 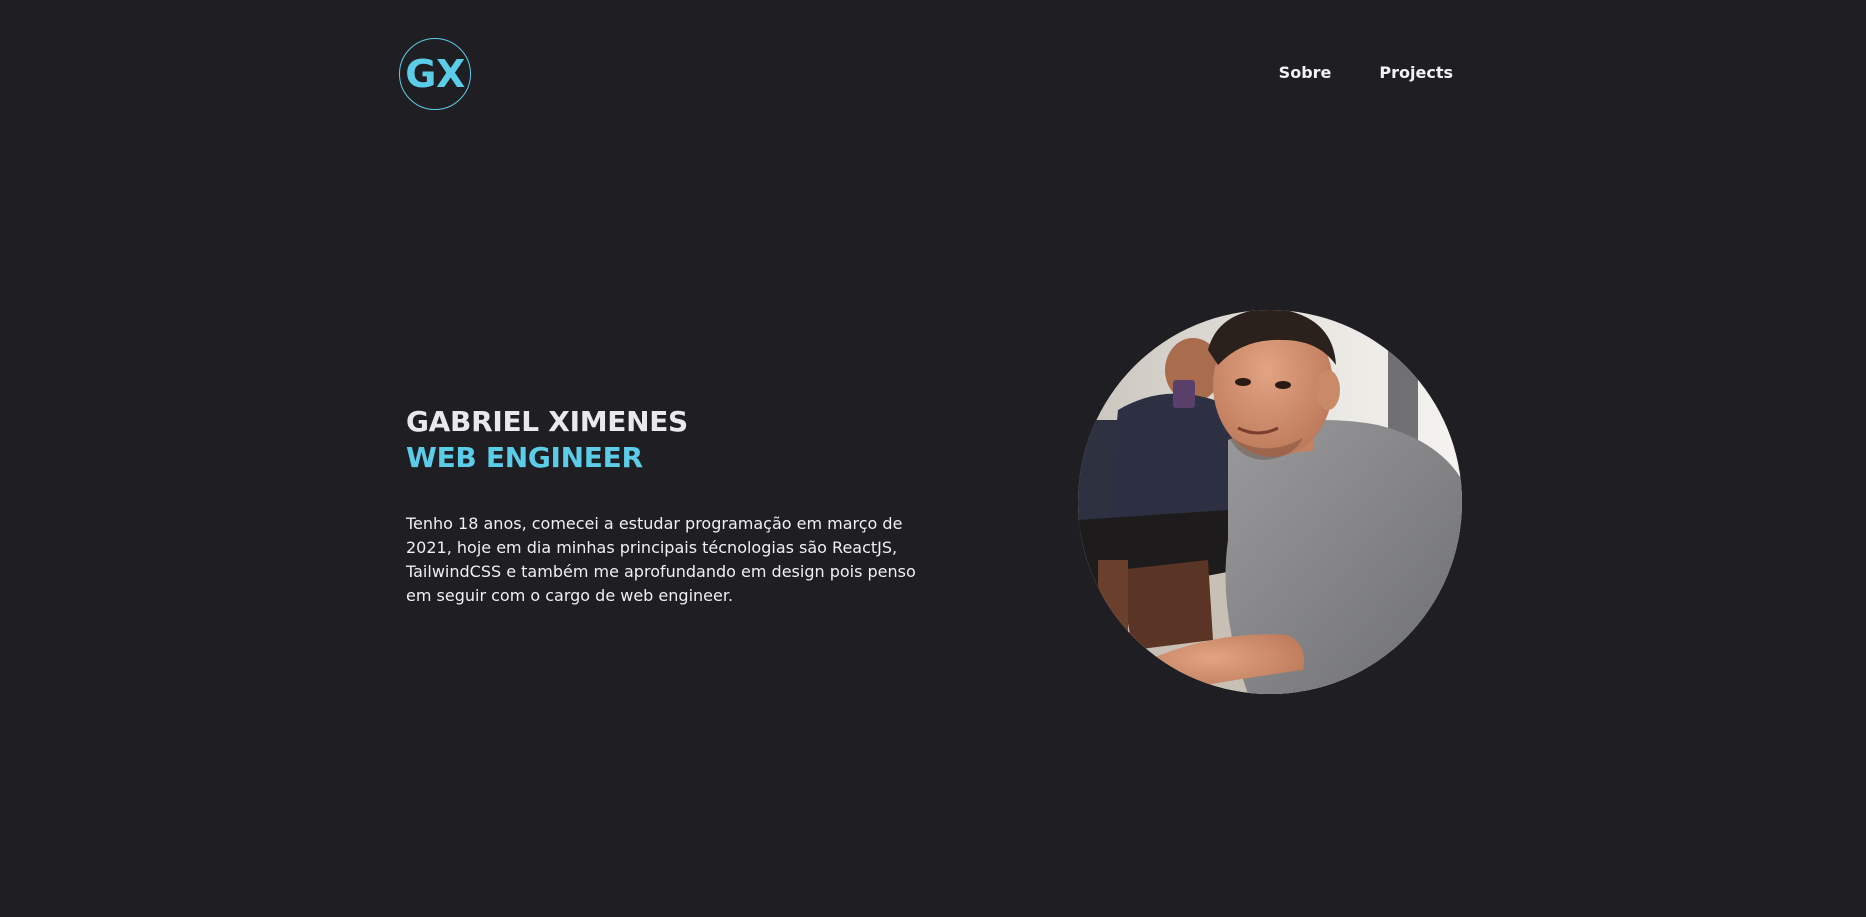 I want to click on nav-link-projects: Projects, so click(x=1416, y=72).